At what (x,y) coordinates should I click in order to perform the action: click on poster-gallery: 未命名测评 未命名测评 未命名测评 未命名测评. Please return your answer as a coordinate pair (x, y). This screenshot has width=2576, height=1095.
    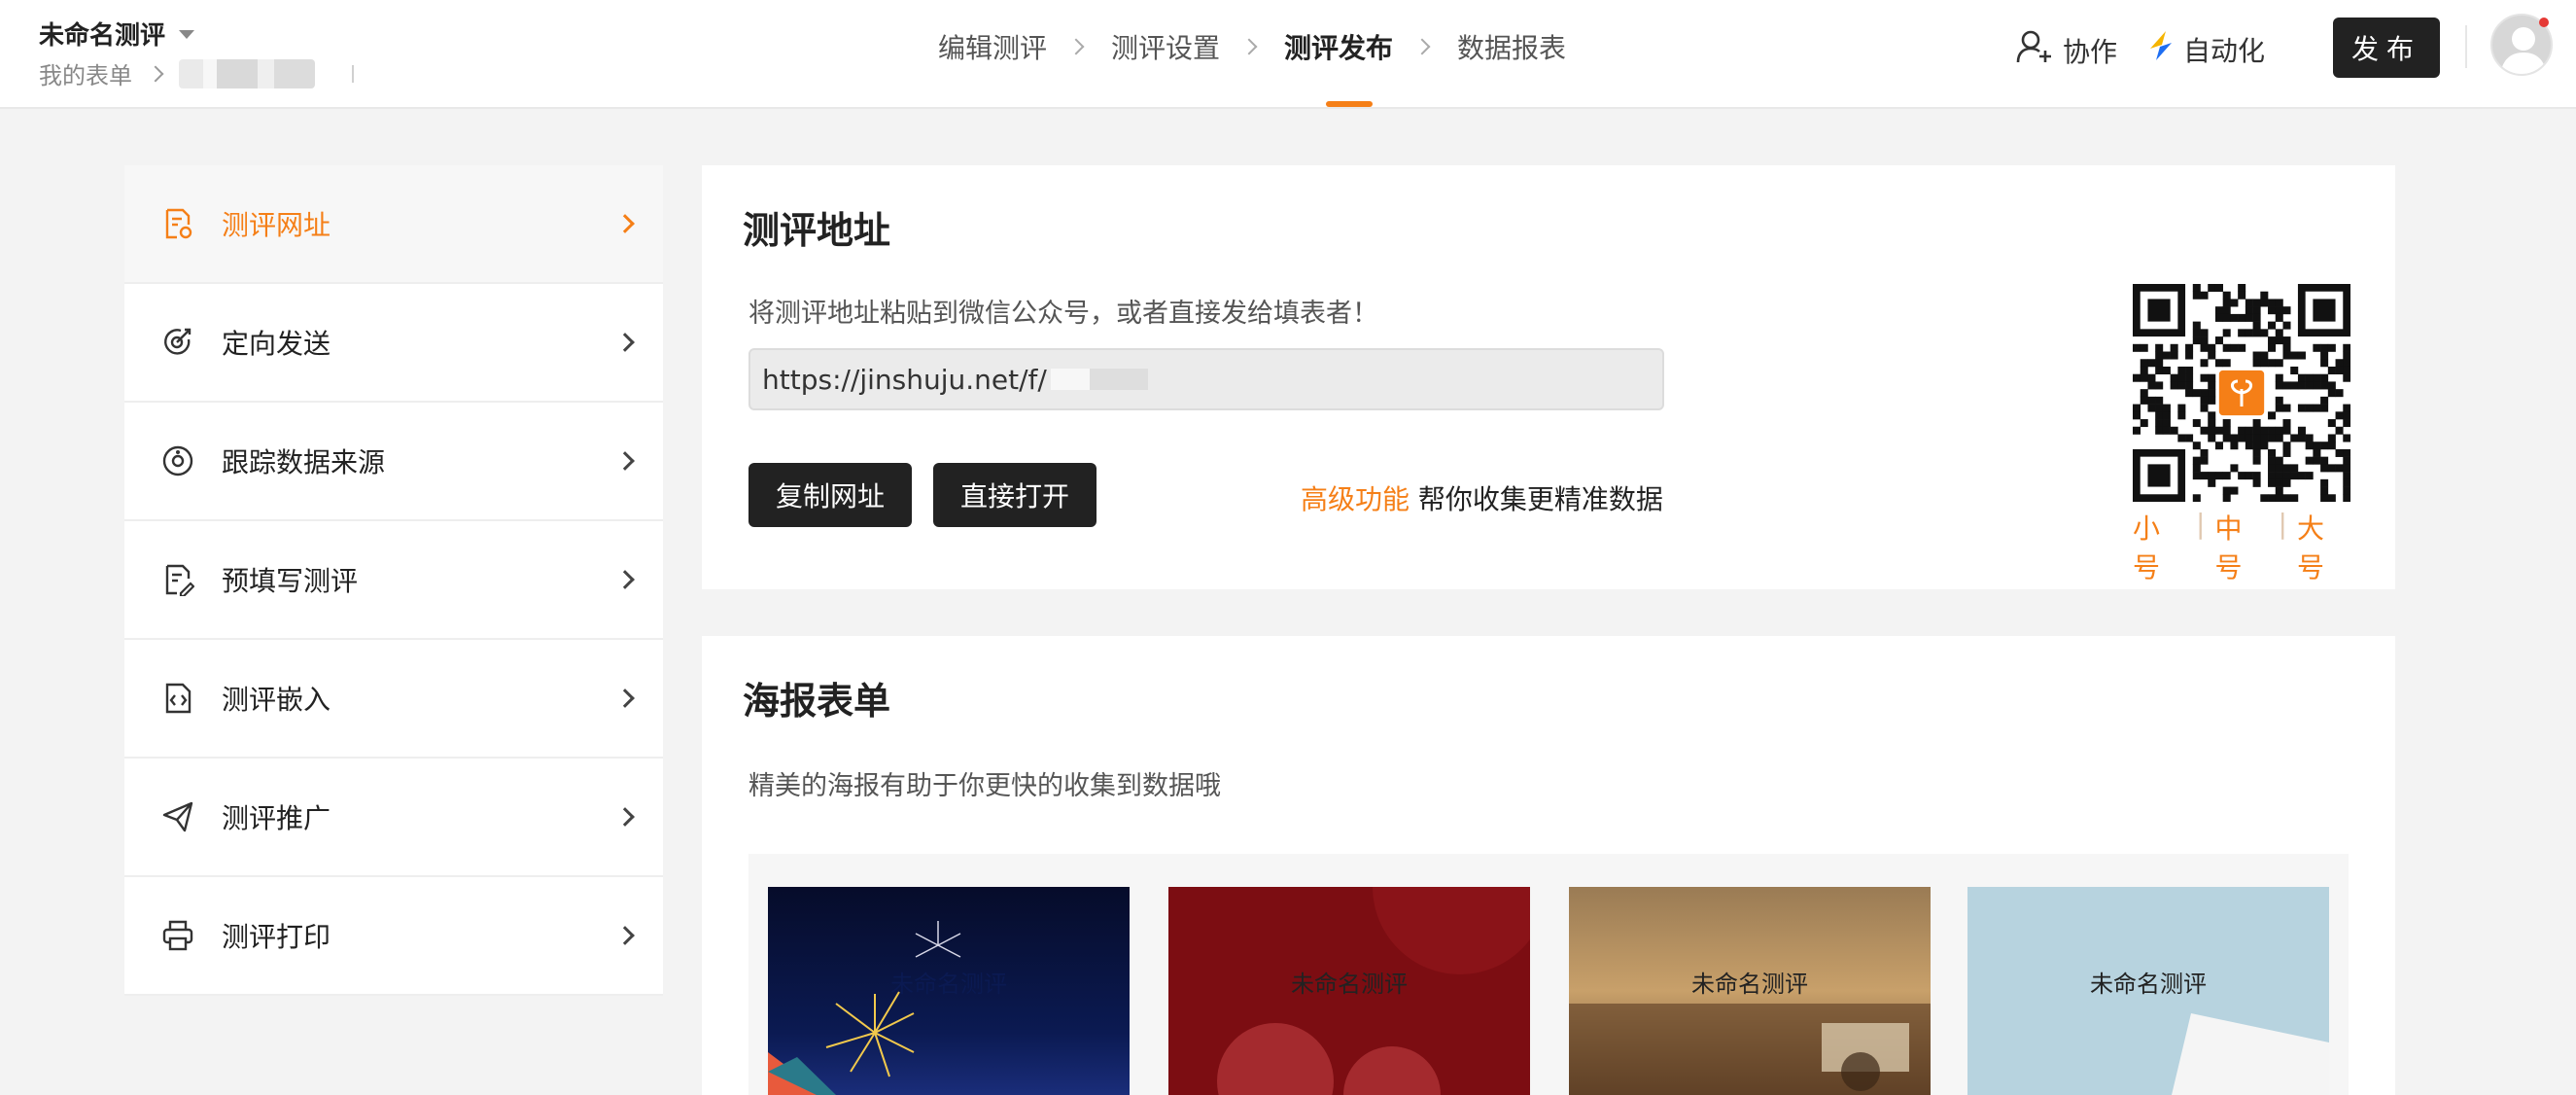
    Looking at the image, I should click on (1548, 974).